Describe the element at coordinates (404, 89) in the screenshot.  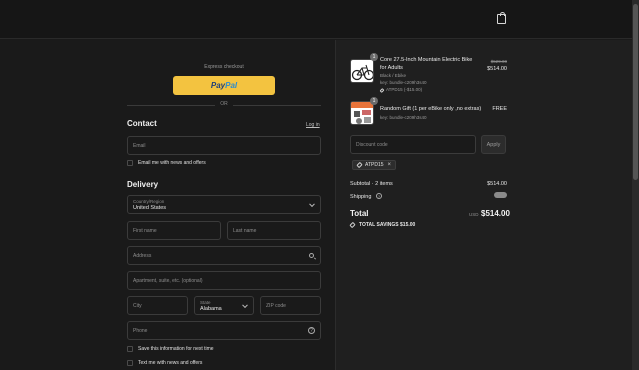
I see `item-discount-text: ATPD15 (-$15.00)` at that location.